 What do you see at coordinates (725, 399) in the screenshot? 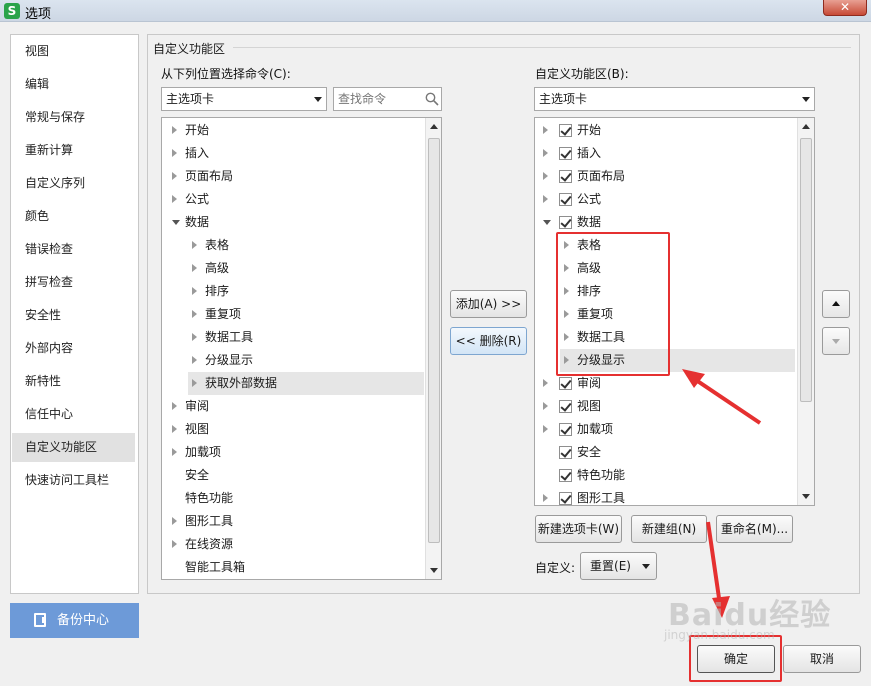
I see `arrow-to-groups-icon` at bounding box center [725, 399].